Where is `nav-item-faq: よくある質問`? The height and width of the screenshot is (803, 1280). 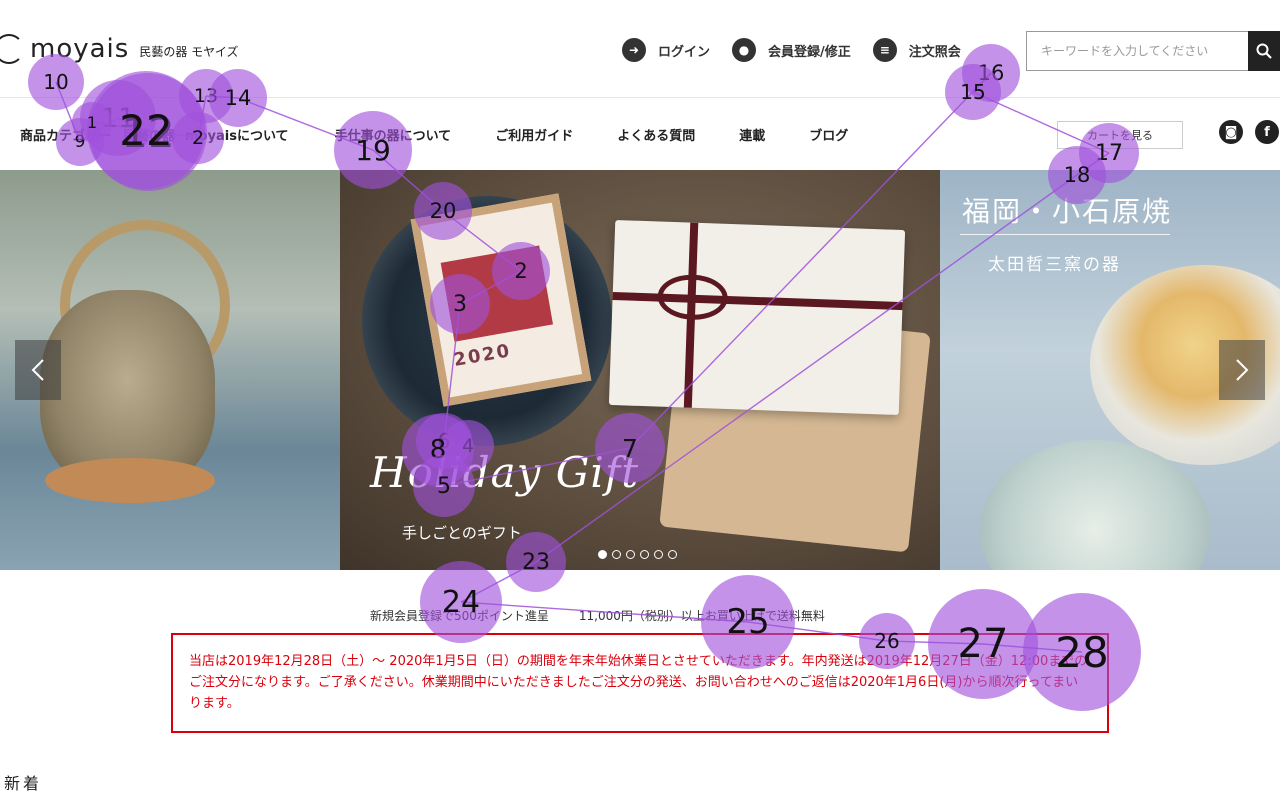
nav-item-faq: よくある質問 is located at coordinates (656, 134).